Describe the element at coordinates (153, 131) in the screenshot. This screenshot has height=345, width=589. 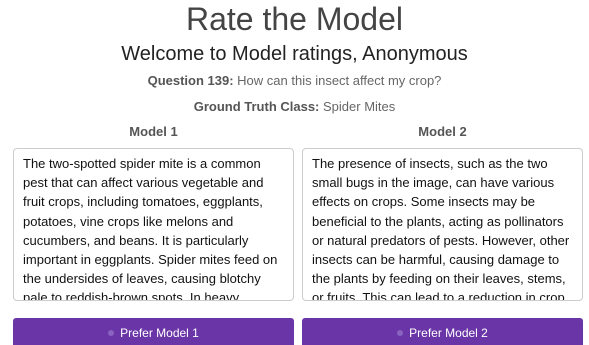
I see `model-1-label: Model 1` at that location.